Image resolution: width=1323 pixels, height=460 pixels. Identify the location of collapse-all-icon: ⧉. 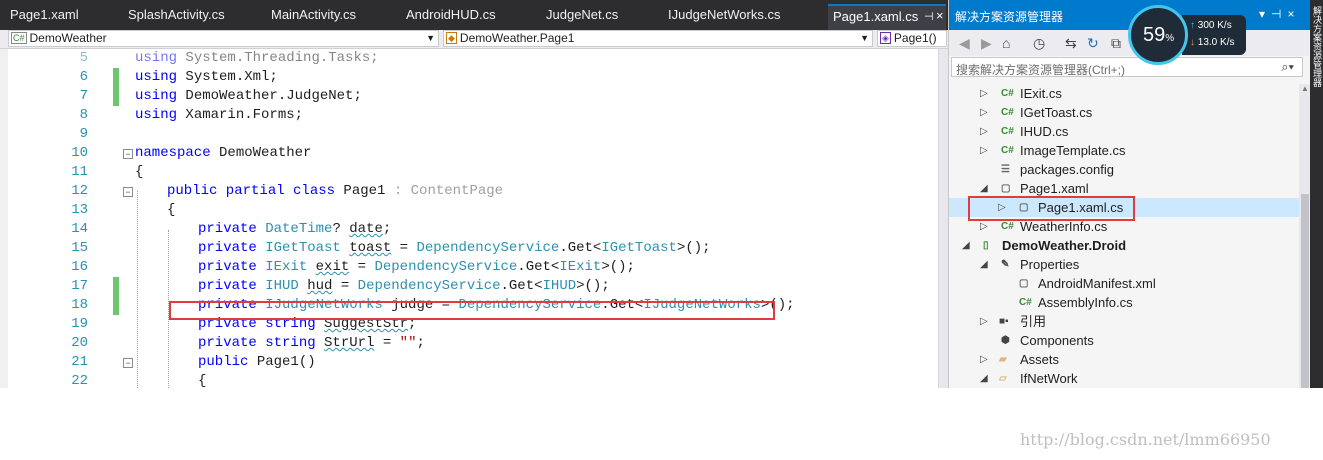
(1116, 43).